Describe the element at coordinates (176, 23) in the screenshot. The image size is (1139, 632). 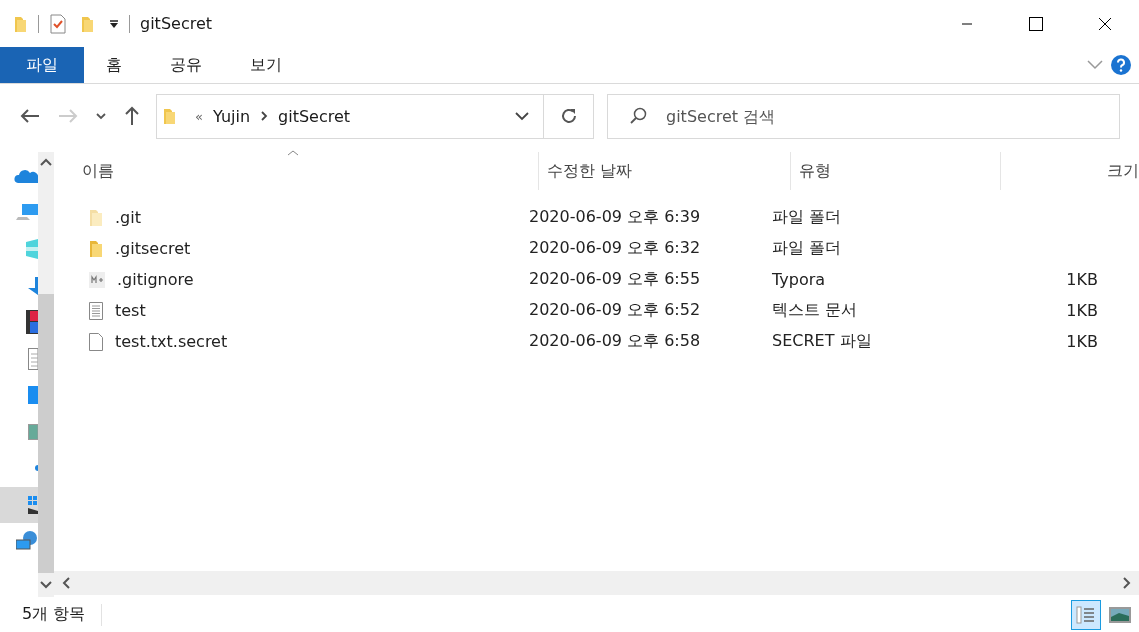
I see `window-title: gitSecret` at that location.